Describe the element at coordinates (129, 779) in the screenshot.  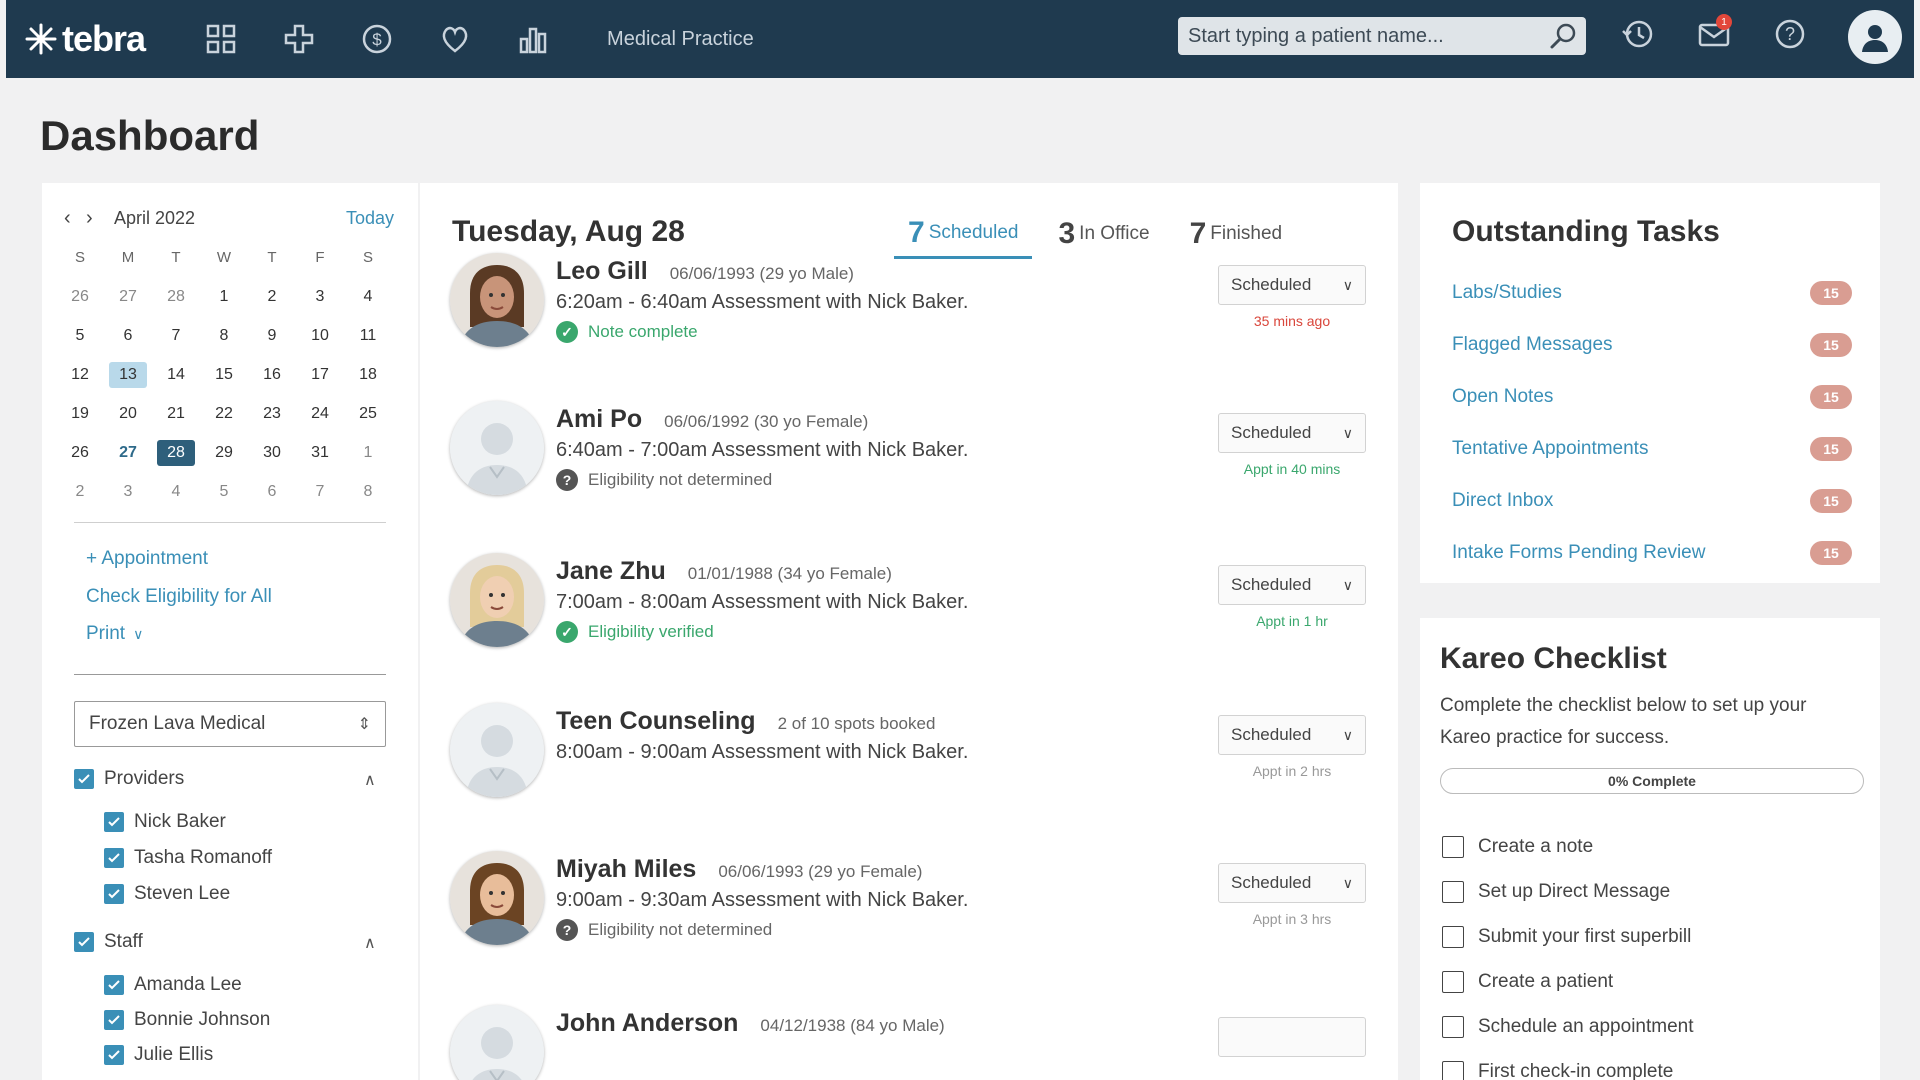
I see `providers-group: Providers` at that location.